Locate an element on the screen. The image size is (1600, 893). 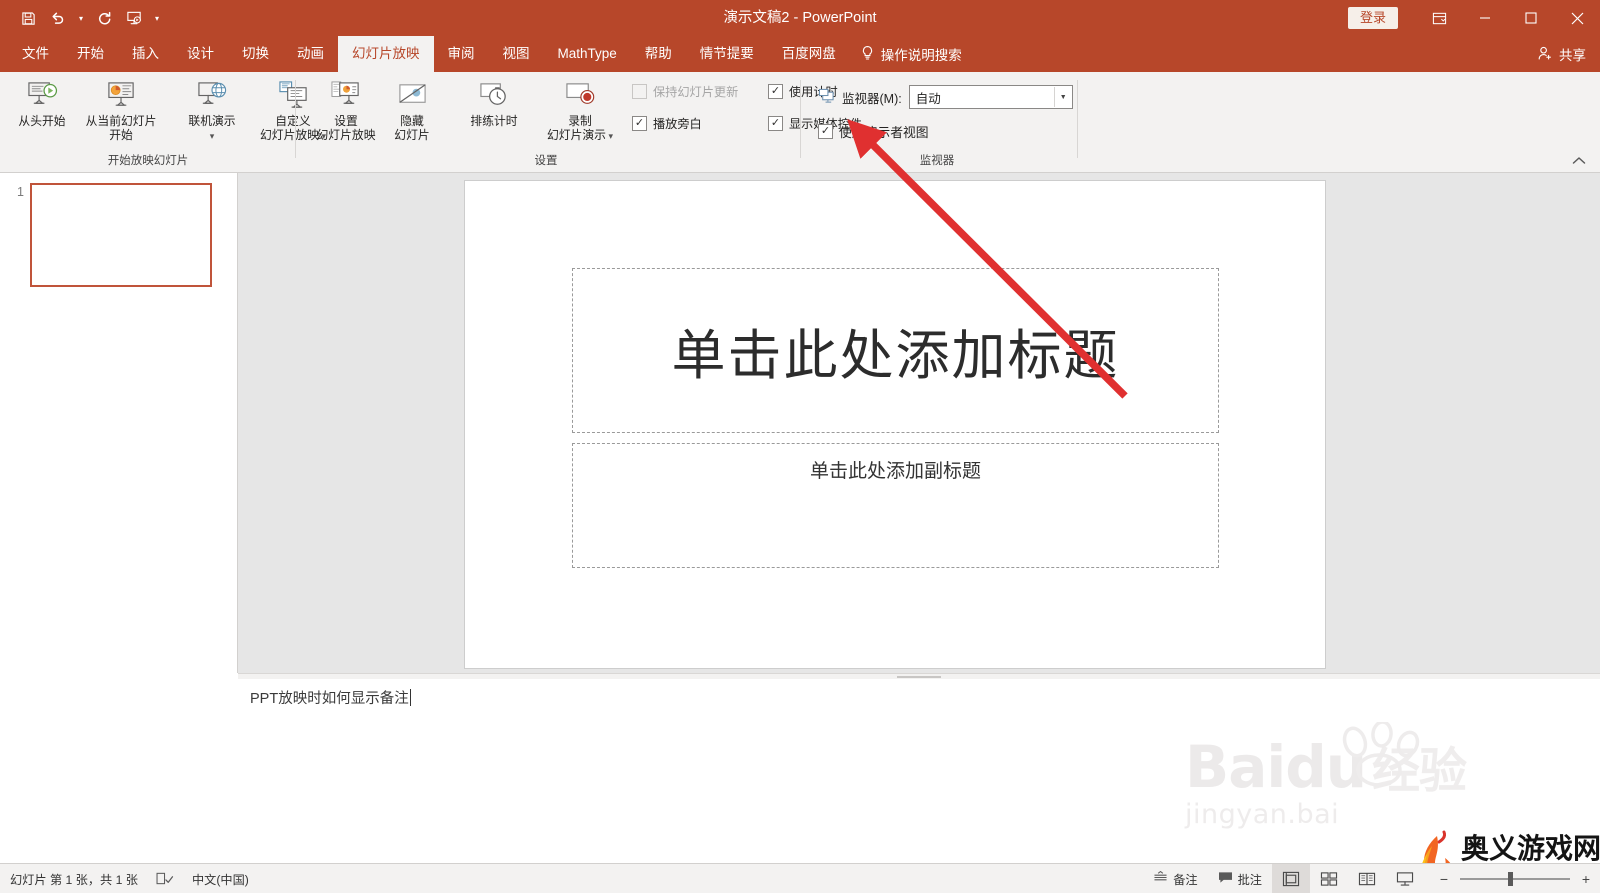
checkbox-play-narrations: ✓ 播放旁白 is located at coordinates (691, 123).